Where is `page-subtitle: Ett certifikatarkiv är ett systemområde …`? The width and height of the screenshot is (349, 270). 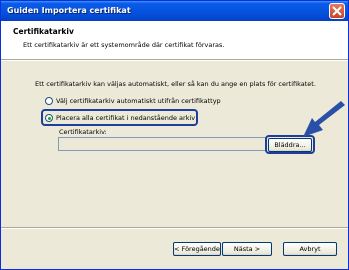 page-subtitle: Ett certifikatarkiv är ett systemområde … is located at coordinates (124, 45).